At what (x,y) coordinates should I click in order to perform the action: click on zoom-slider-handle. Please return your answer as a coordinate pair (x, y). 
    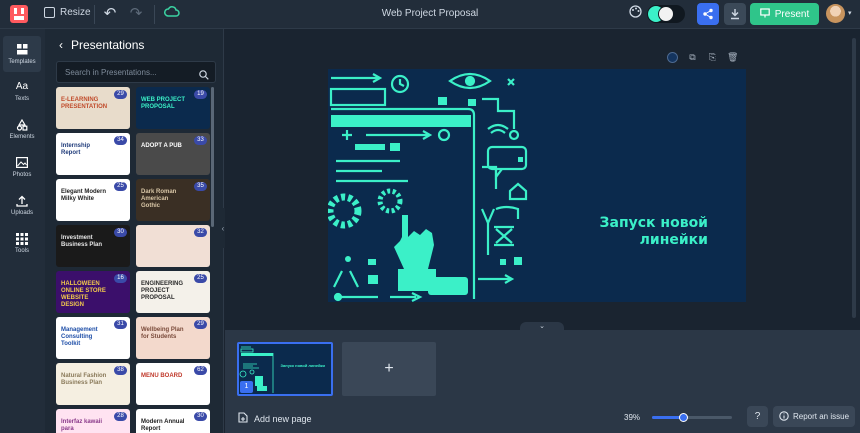
    Looking at the image, I should click on (683, 417).